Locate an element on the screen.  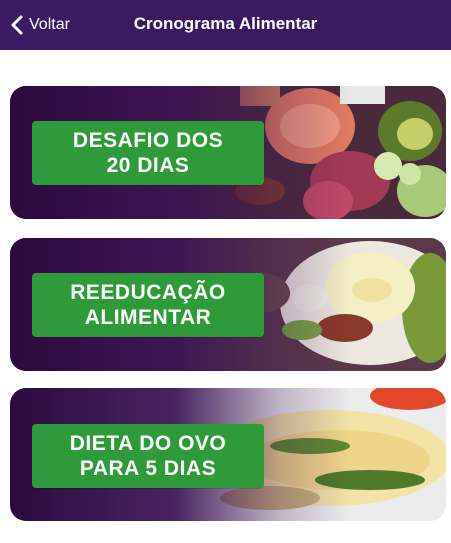
card-title-button: REEDUCAÇÃO ALIMENTAR is located at coordinates (148, 305).